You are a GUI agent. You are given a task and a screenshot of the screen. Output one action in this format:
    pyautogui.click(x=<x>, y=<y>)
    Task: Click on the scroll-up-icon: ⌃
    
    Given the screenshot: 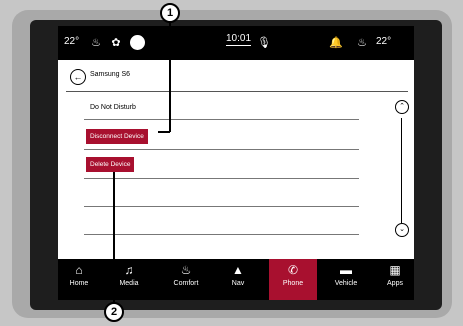 What is the action you would take?
    pyautogui.click(x=402, y=107)
    